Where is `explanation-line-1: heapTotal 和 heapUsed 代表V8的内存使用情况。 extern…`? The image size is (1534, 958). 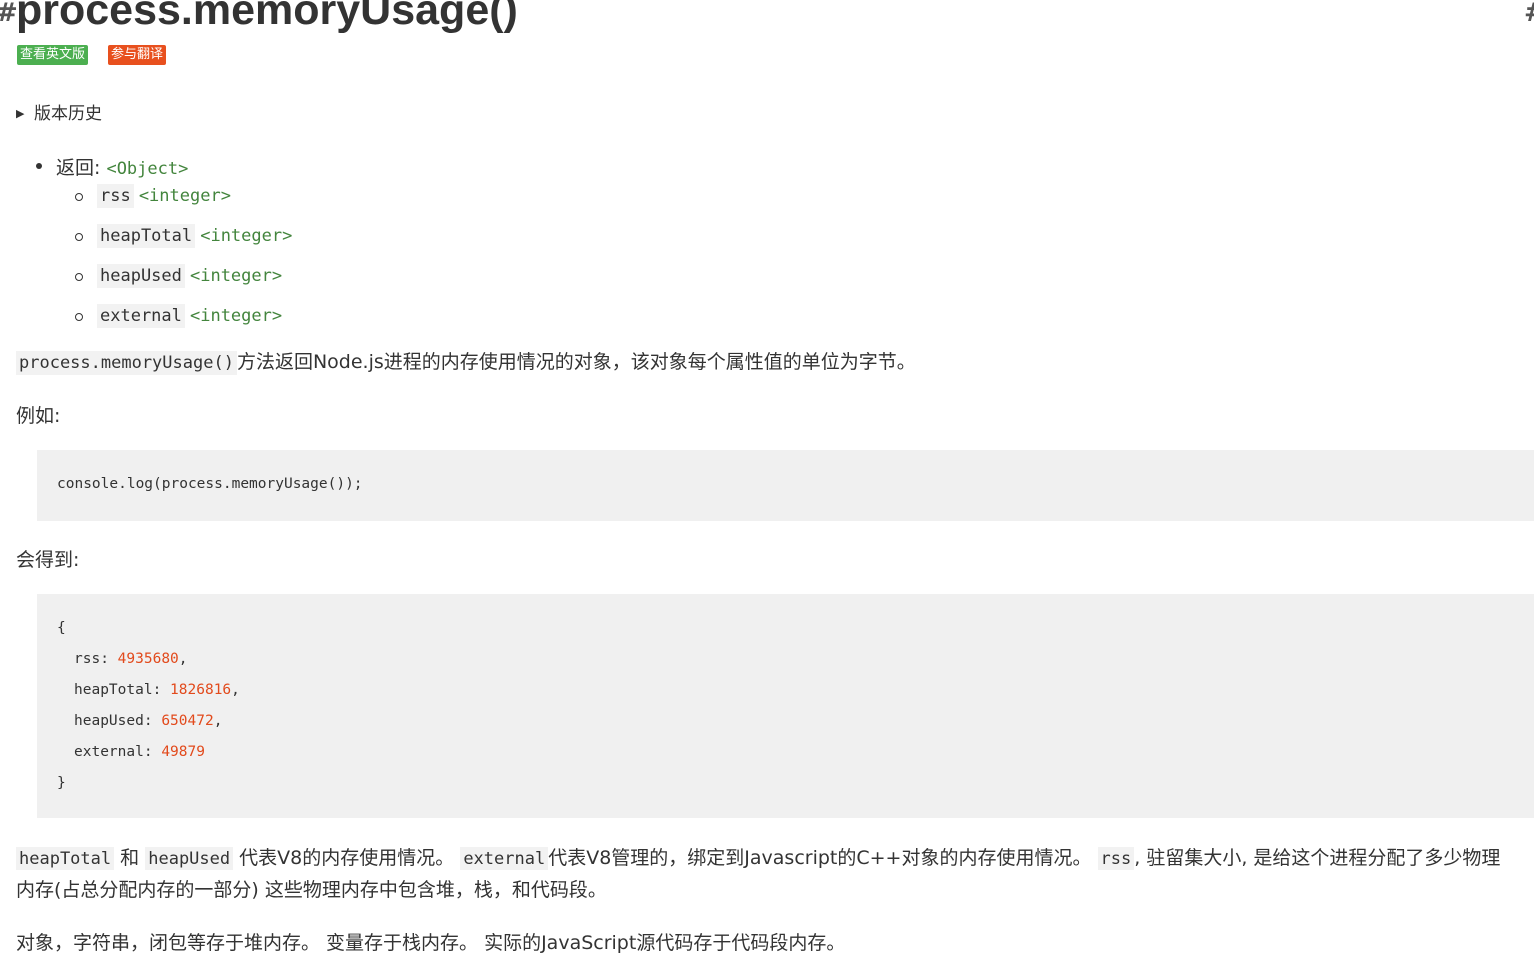 explanation-line-1: heapTotal 和 heapUsed 代表V8的内存使用情况。 extern… is located at coordinates (775, 856).